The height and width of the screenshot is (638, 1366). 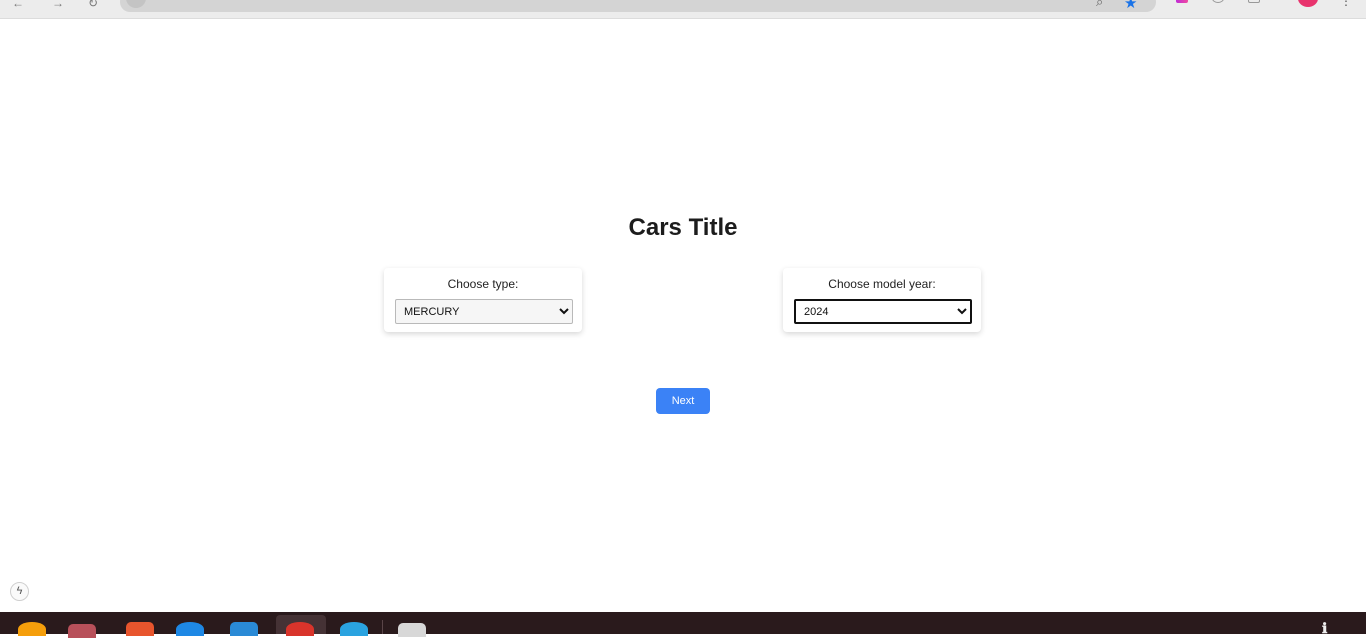 What do you see at coordinates (683, 227) in the screenshot?
I see `page-title: Cars Title` at bounding box center [683, 227].